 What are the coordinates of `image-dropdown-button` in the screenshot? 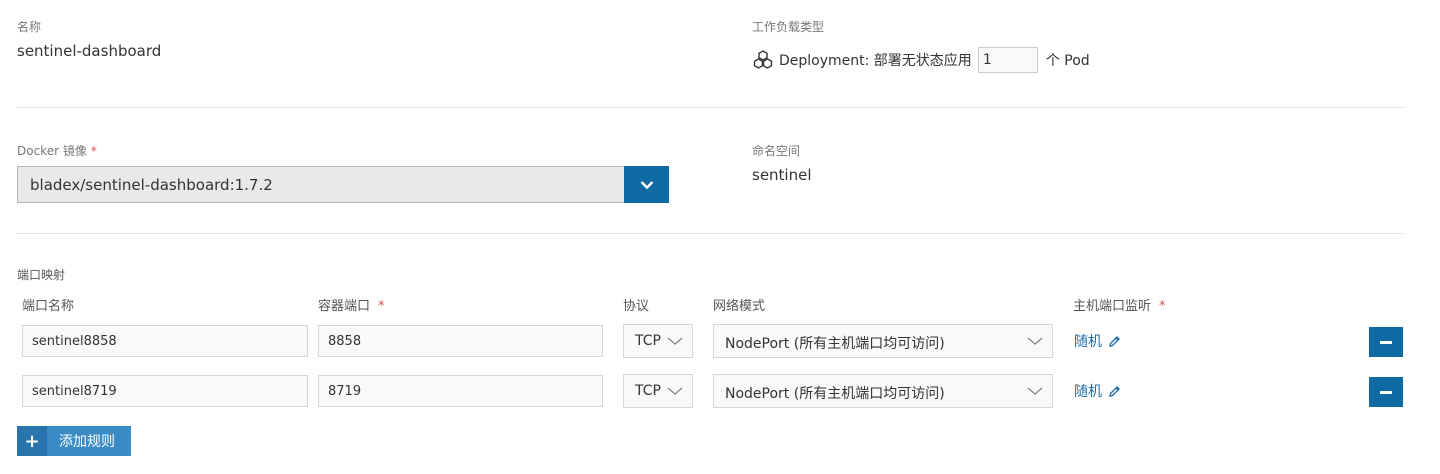 It's located at (646, 184).